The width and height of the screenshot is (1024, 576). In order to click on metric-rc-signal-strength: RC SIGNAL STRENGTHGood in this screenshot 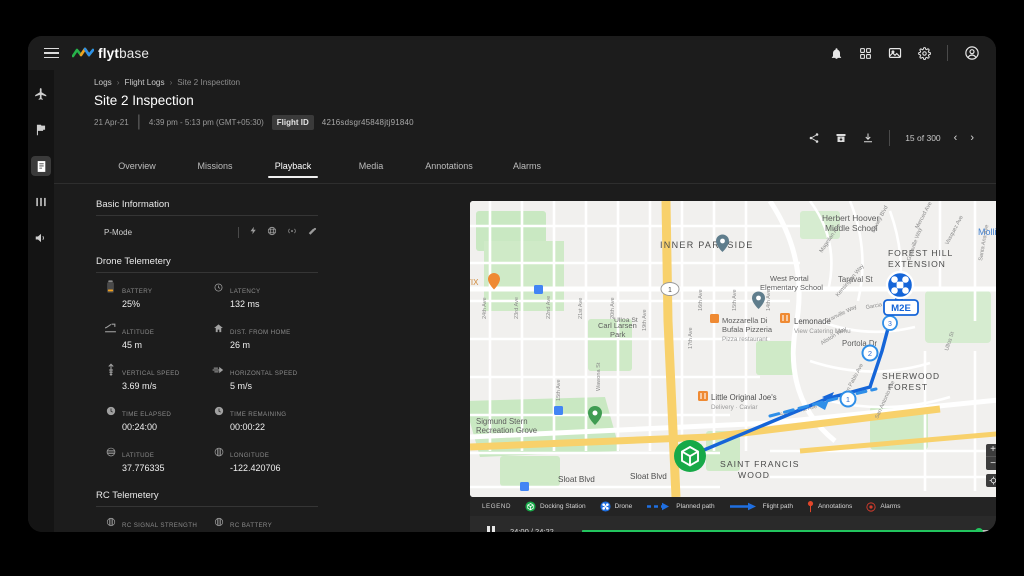, I will do `click(158, 523)`.